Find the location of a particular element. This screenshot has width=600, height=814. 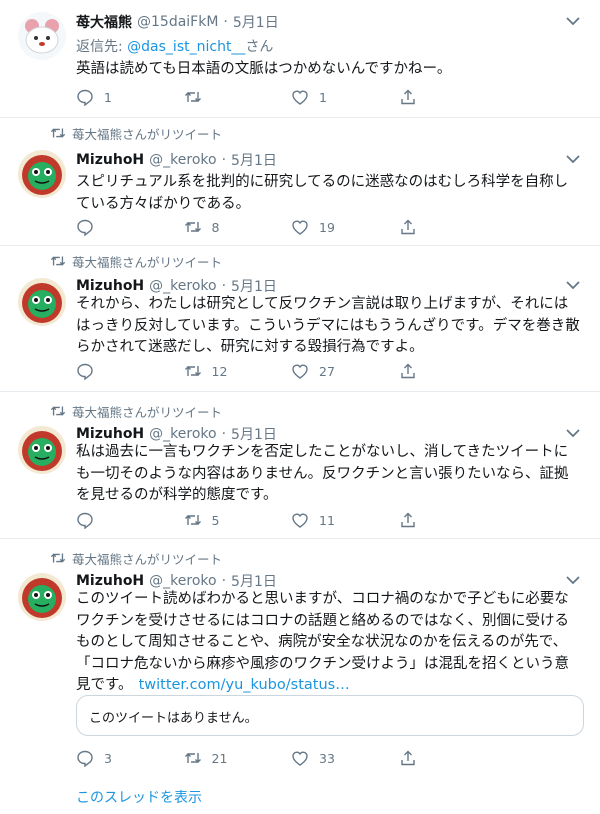

tweet-actions: 1 1 is located at coordinates (291, 97).